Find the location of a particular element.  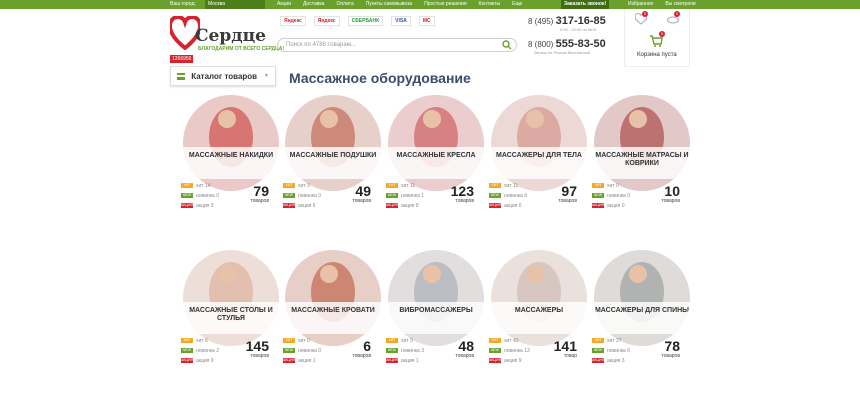

category-name: Массажные кровати is located at coordinates (333, 318).